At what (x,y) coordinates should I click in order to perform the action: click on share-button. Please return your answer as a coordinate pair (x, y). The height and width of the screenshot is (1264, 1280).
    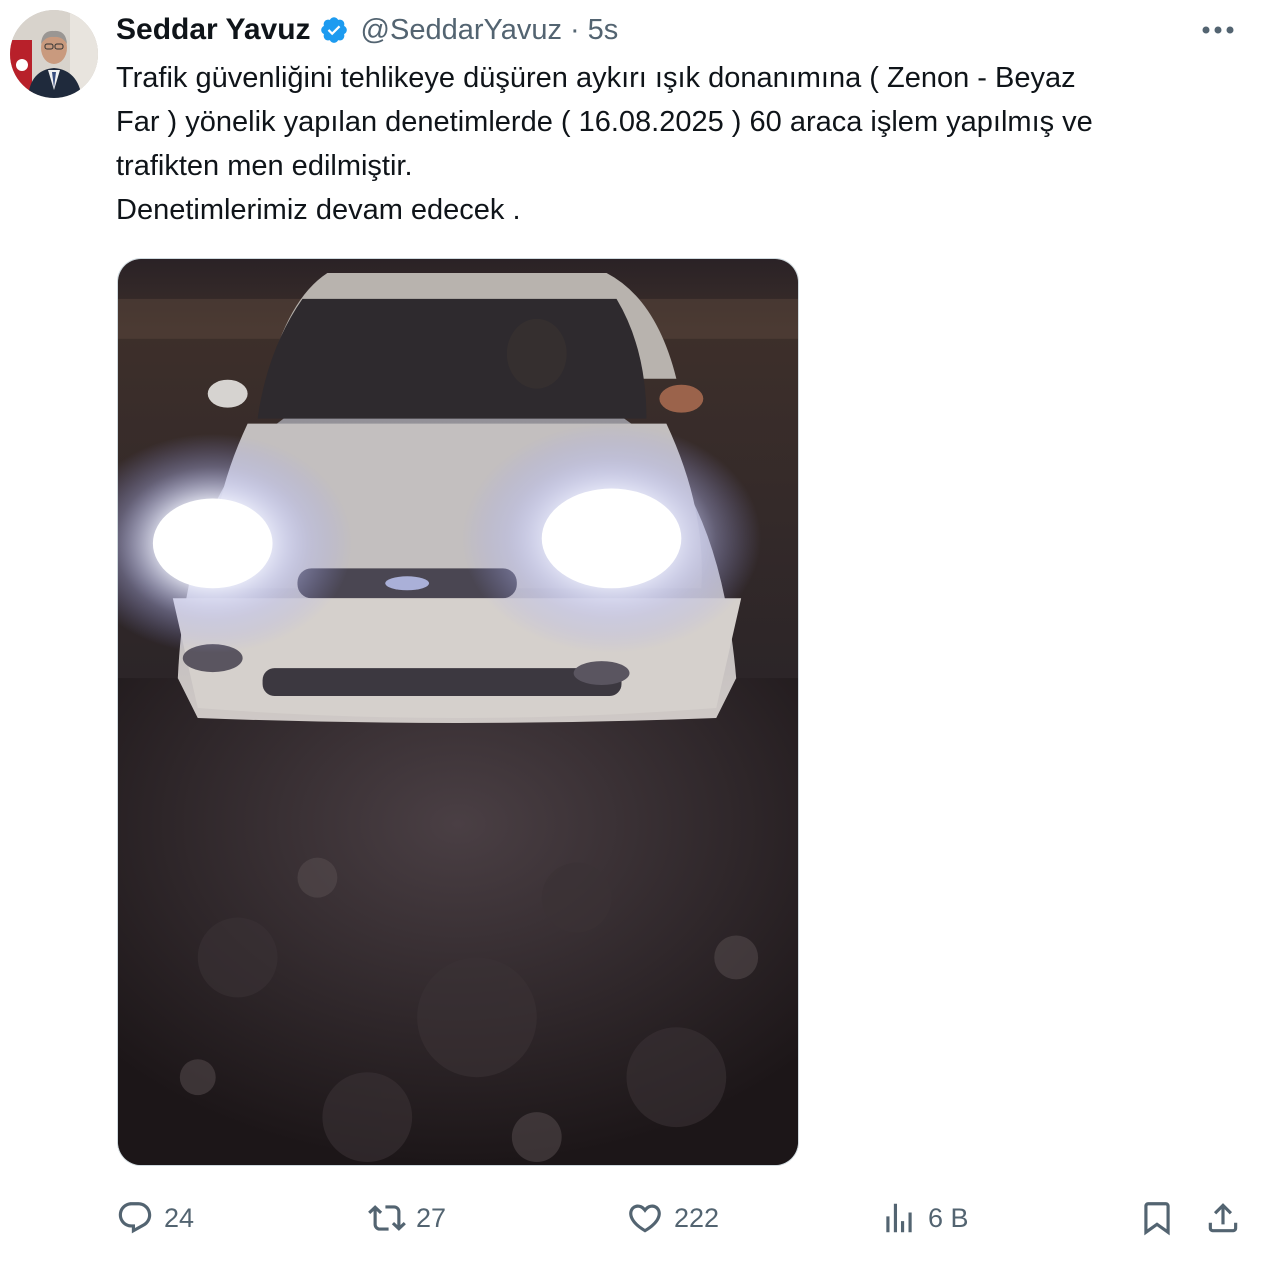
    Looking at the image, I should click on (1223, 1218).